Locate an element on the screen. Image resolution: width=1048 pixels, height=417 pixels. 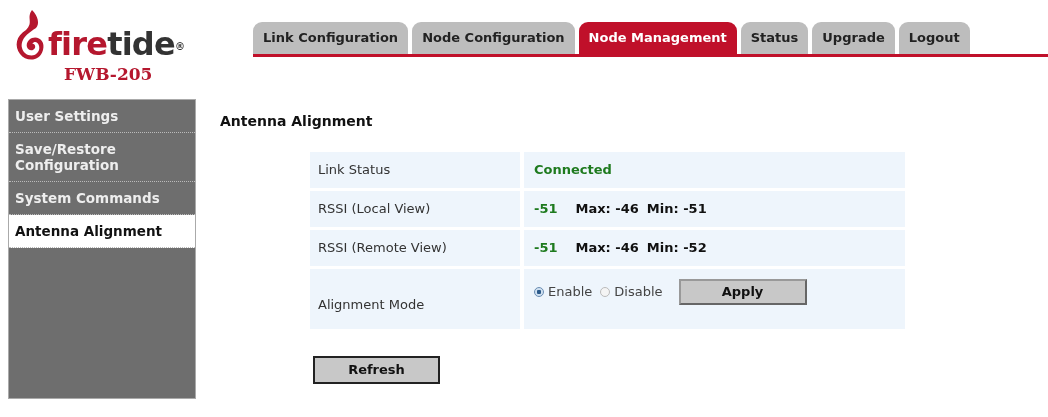
rssi-min: Min: -51 is located at coordinates (676, 209).